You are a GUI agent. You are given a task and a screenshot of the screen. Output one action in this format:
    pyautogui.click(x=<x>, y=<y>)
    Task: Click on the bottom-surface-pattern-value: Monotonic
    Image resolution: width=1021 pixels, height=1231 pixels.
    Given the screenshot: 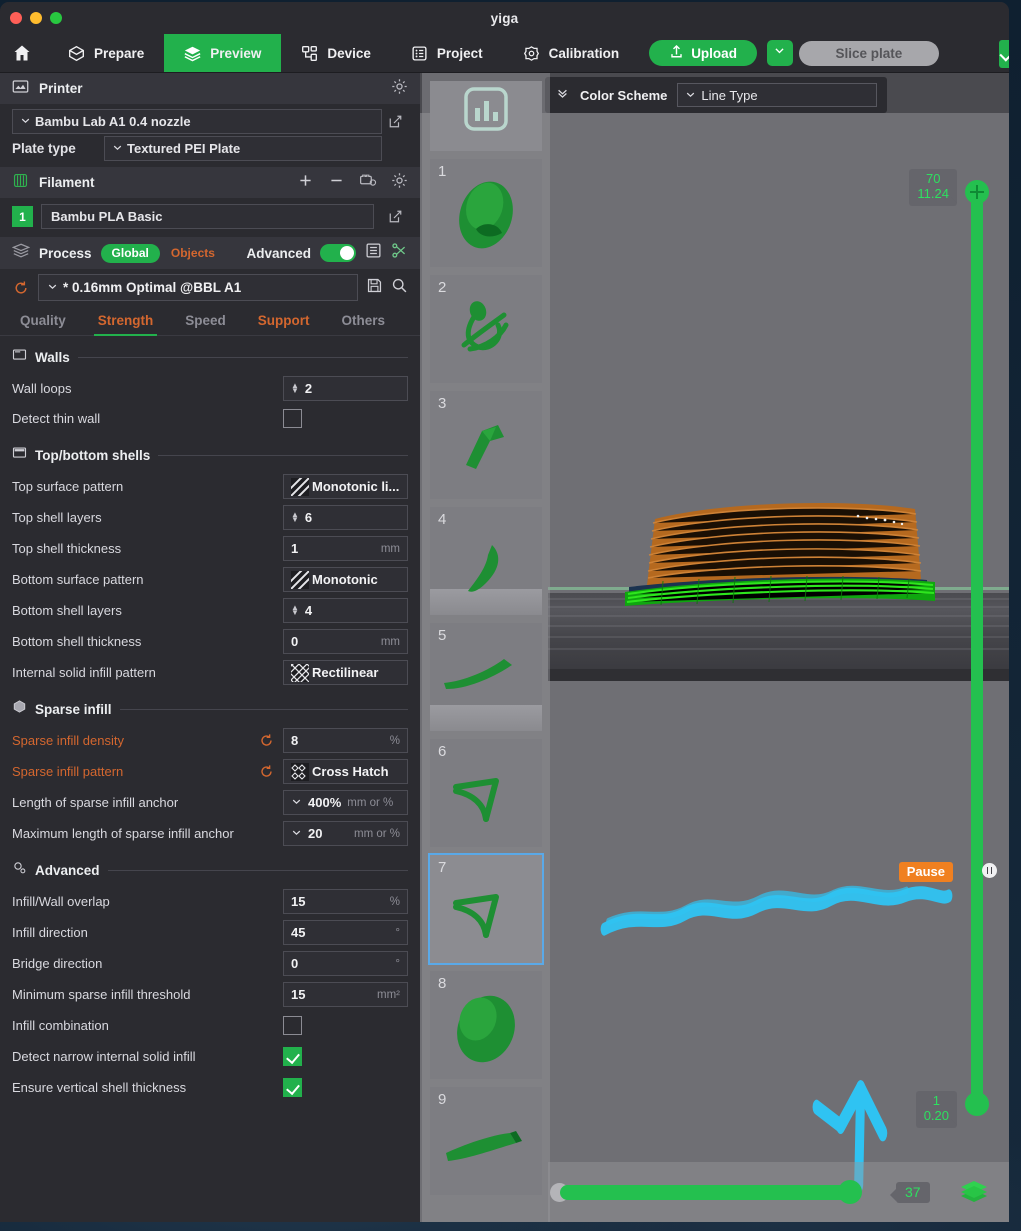 What is the action you would take?
    pyautogui.click(x=345, y=579)
    